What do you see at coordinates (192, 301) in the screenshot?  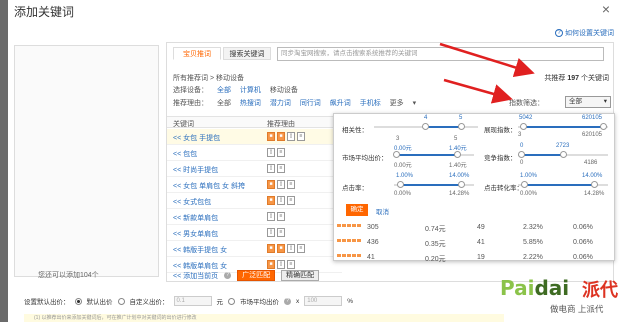 I see `custom-bid-input: 0.1` at bounding box center [192, 301].